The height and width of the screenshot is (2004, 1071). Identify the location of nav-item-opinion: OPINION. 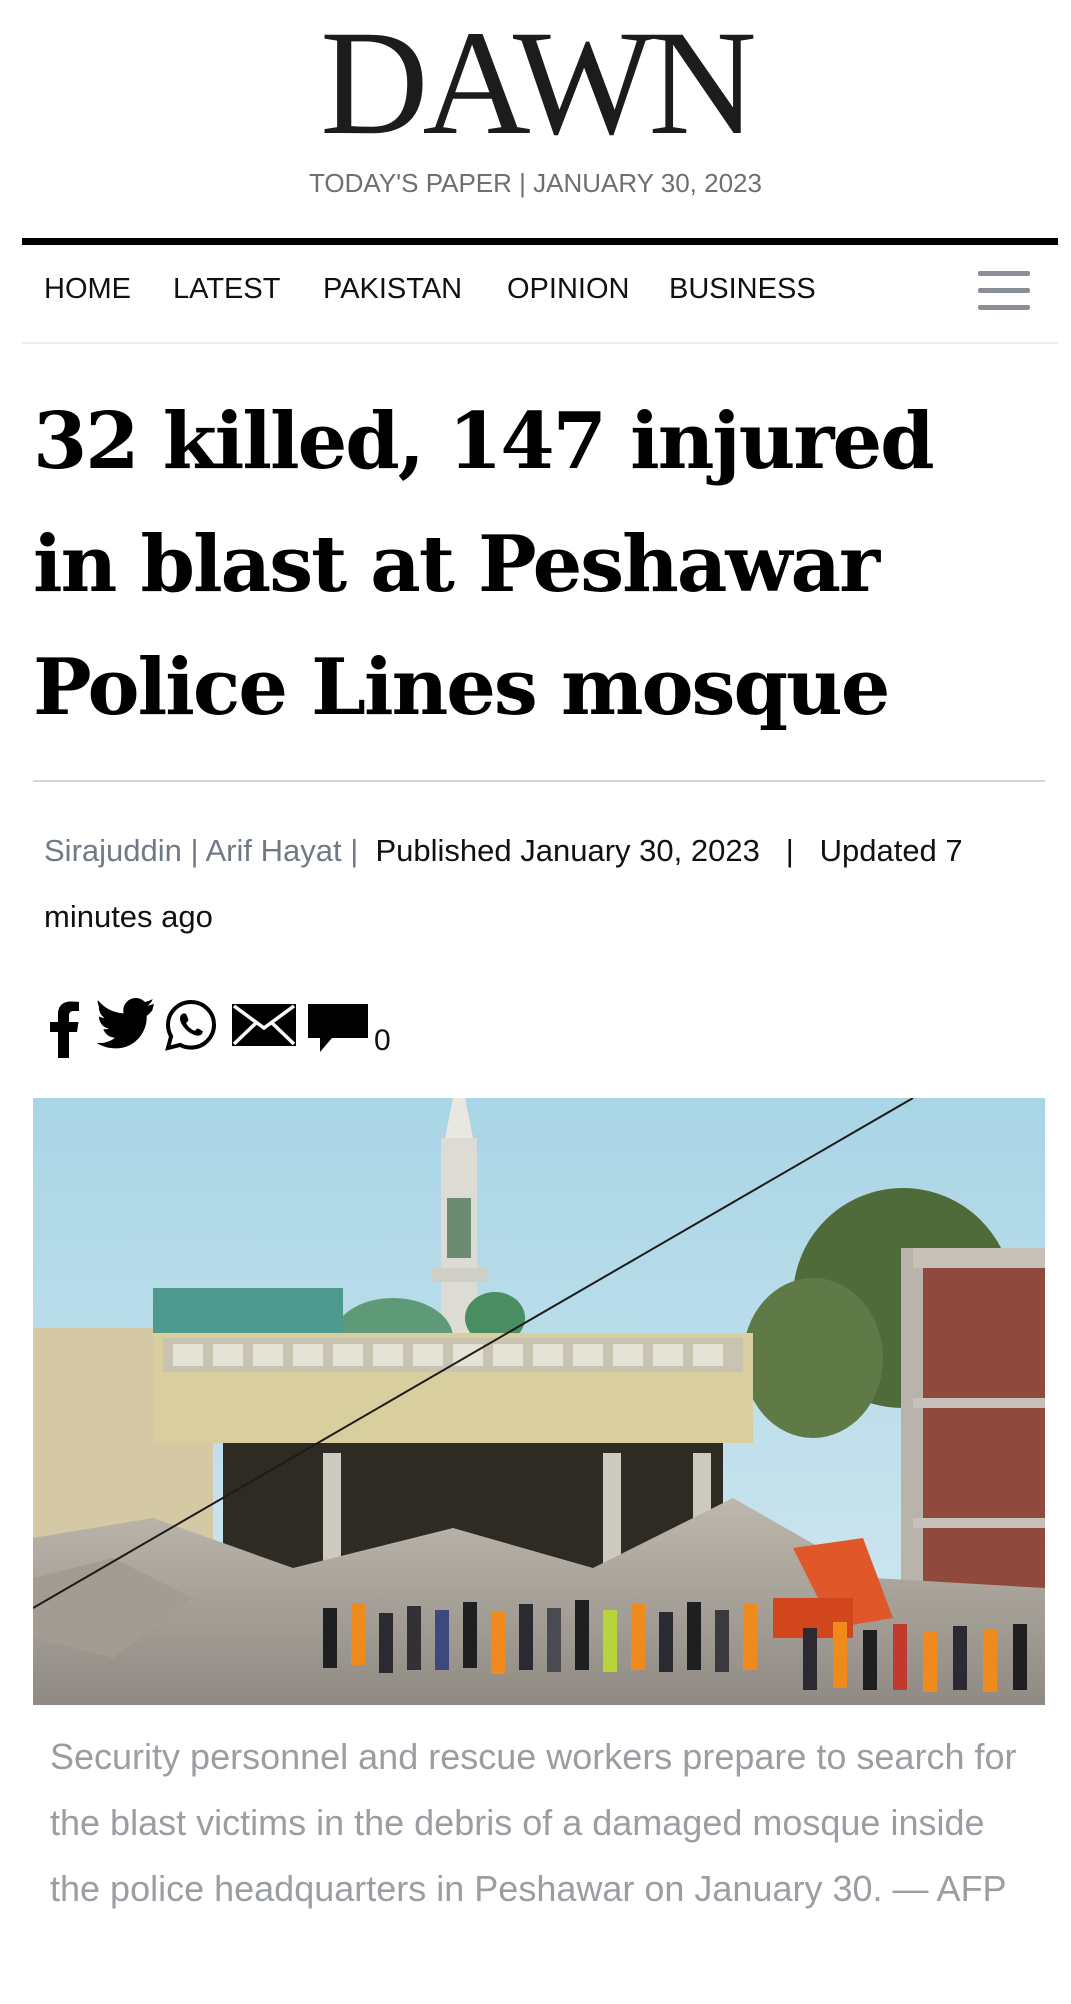
(568, 289).